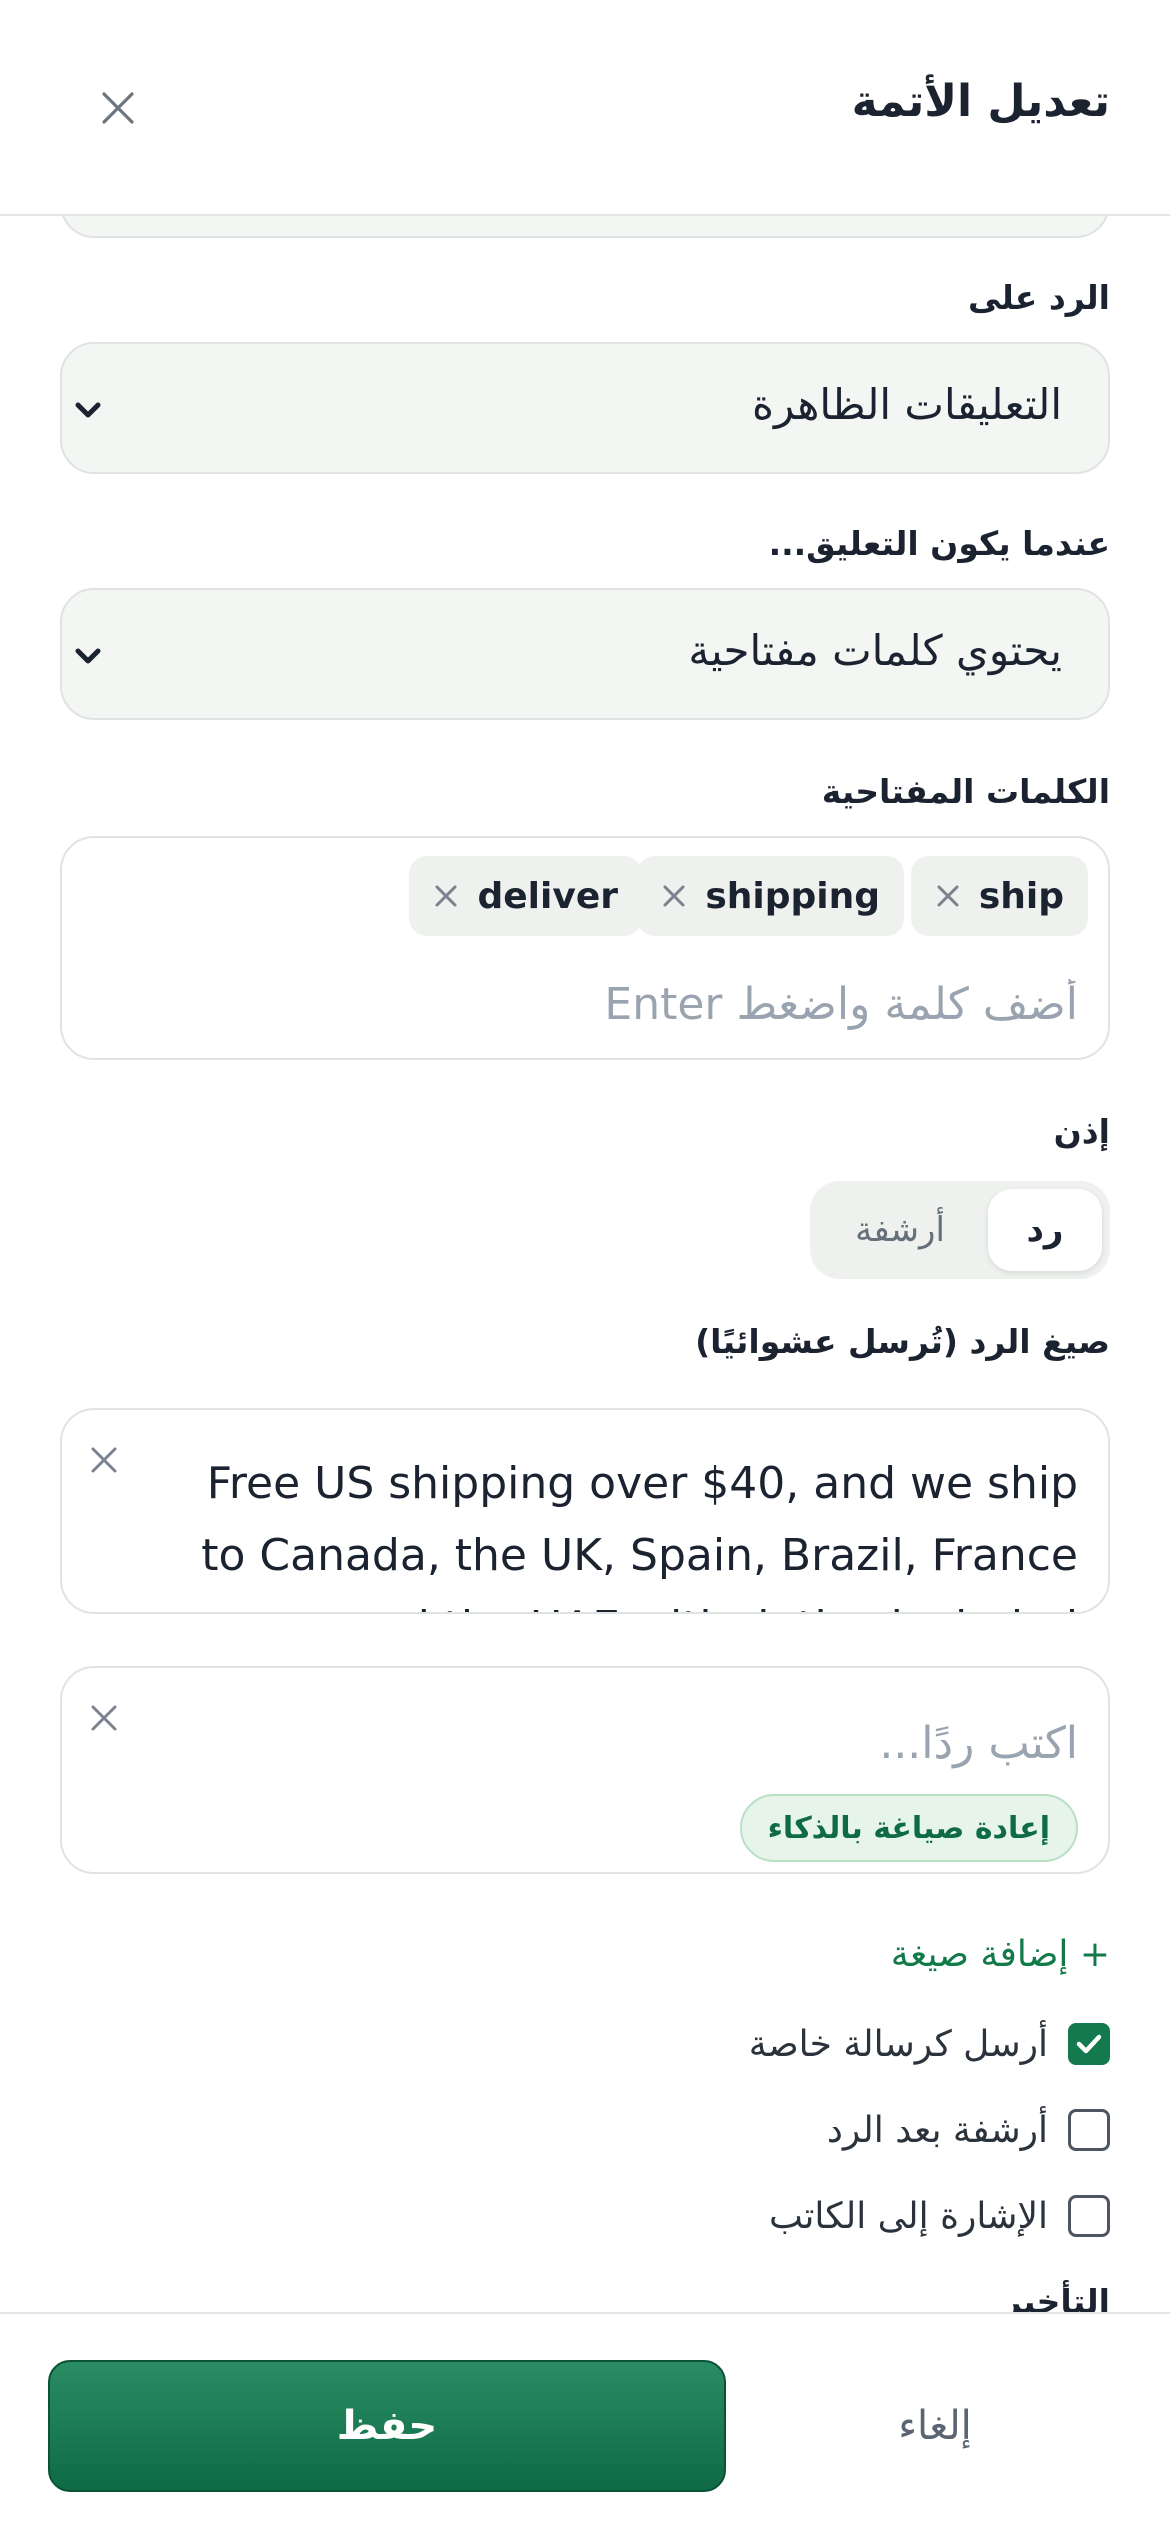 The height and width of the screenshot is (2532, 1170). I want to click on keyword-chip: ship, so click(999, 896).